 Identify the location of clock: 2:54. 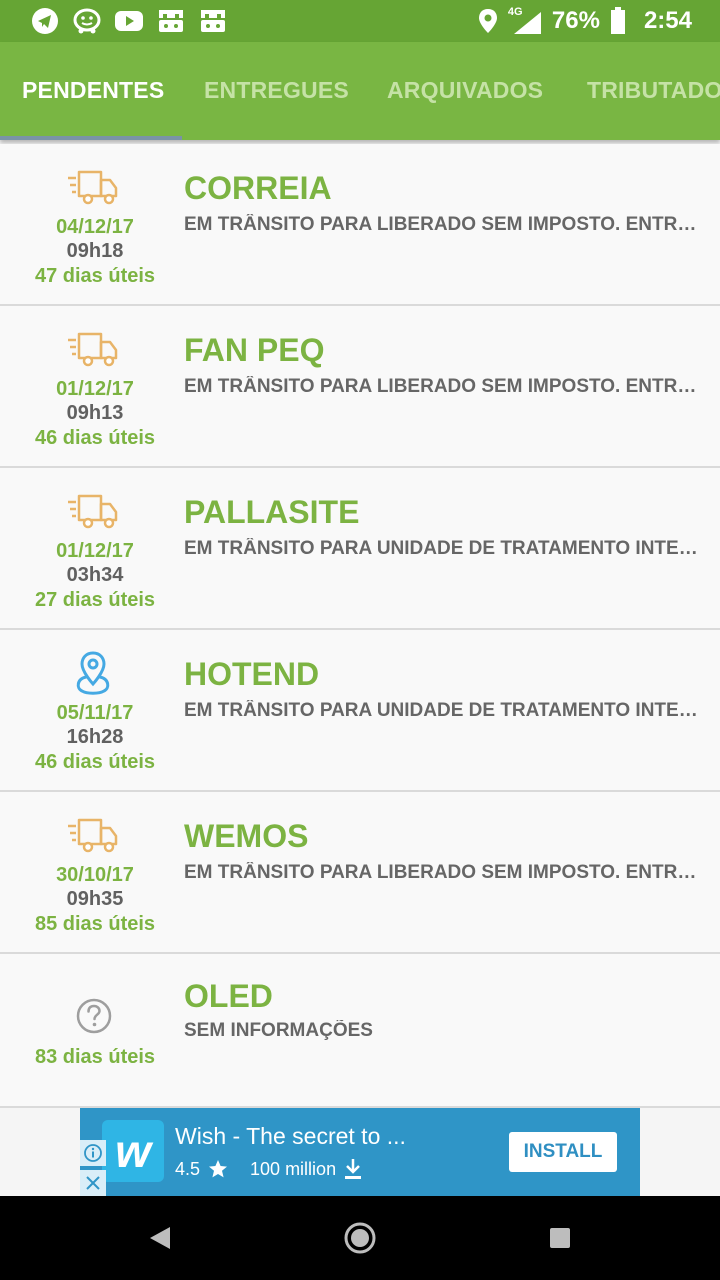
(667, 20).